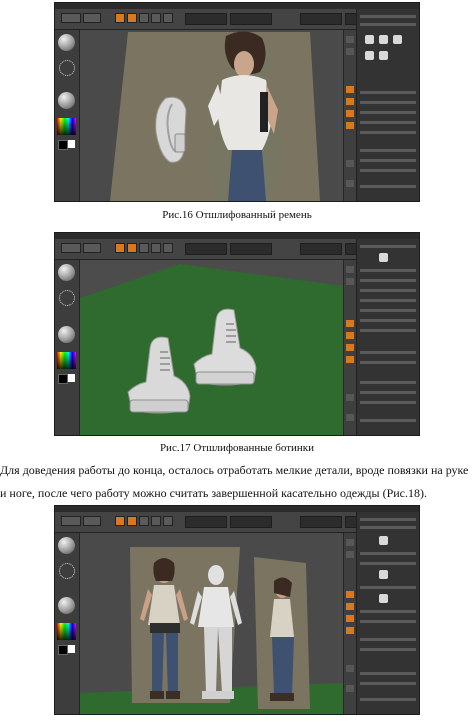  Describe the element at coordinates (66, 360) in the screenshot. I see `color-picker` at that location.